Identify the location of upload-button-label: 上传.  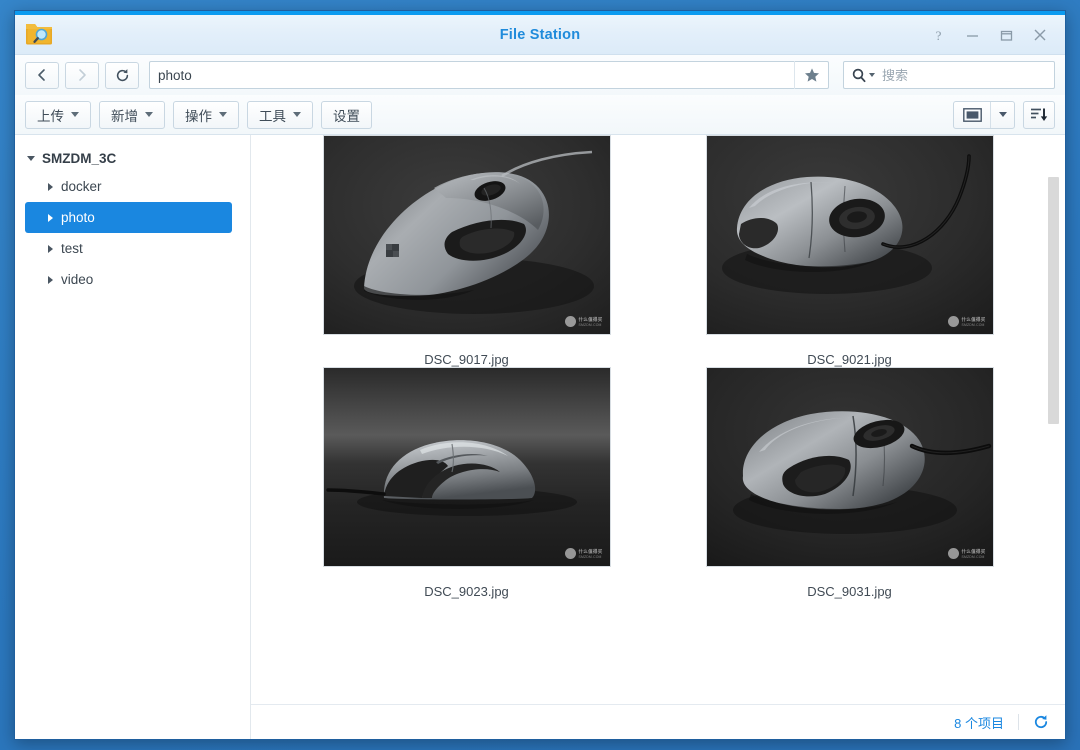
(50, 116).